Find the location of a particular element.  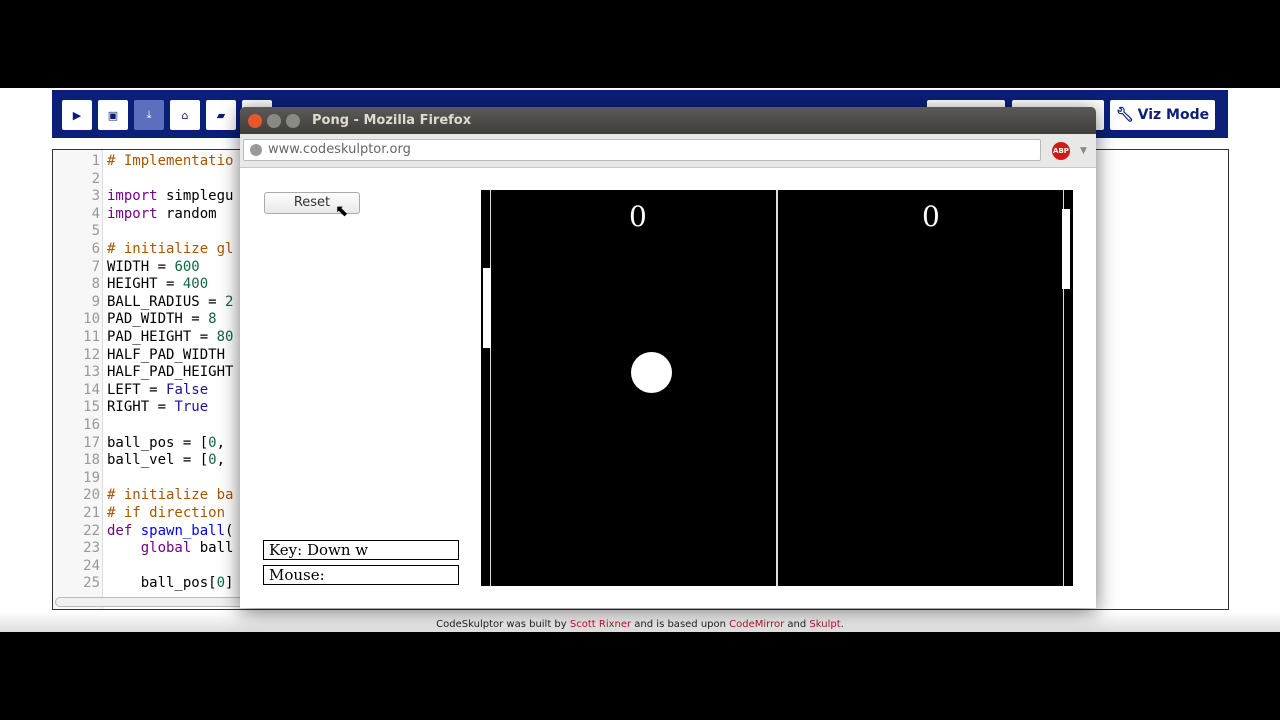

line-number: 10 is located at coordinates (91, 319).